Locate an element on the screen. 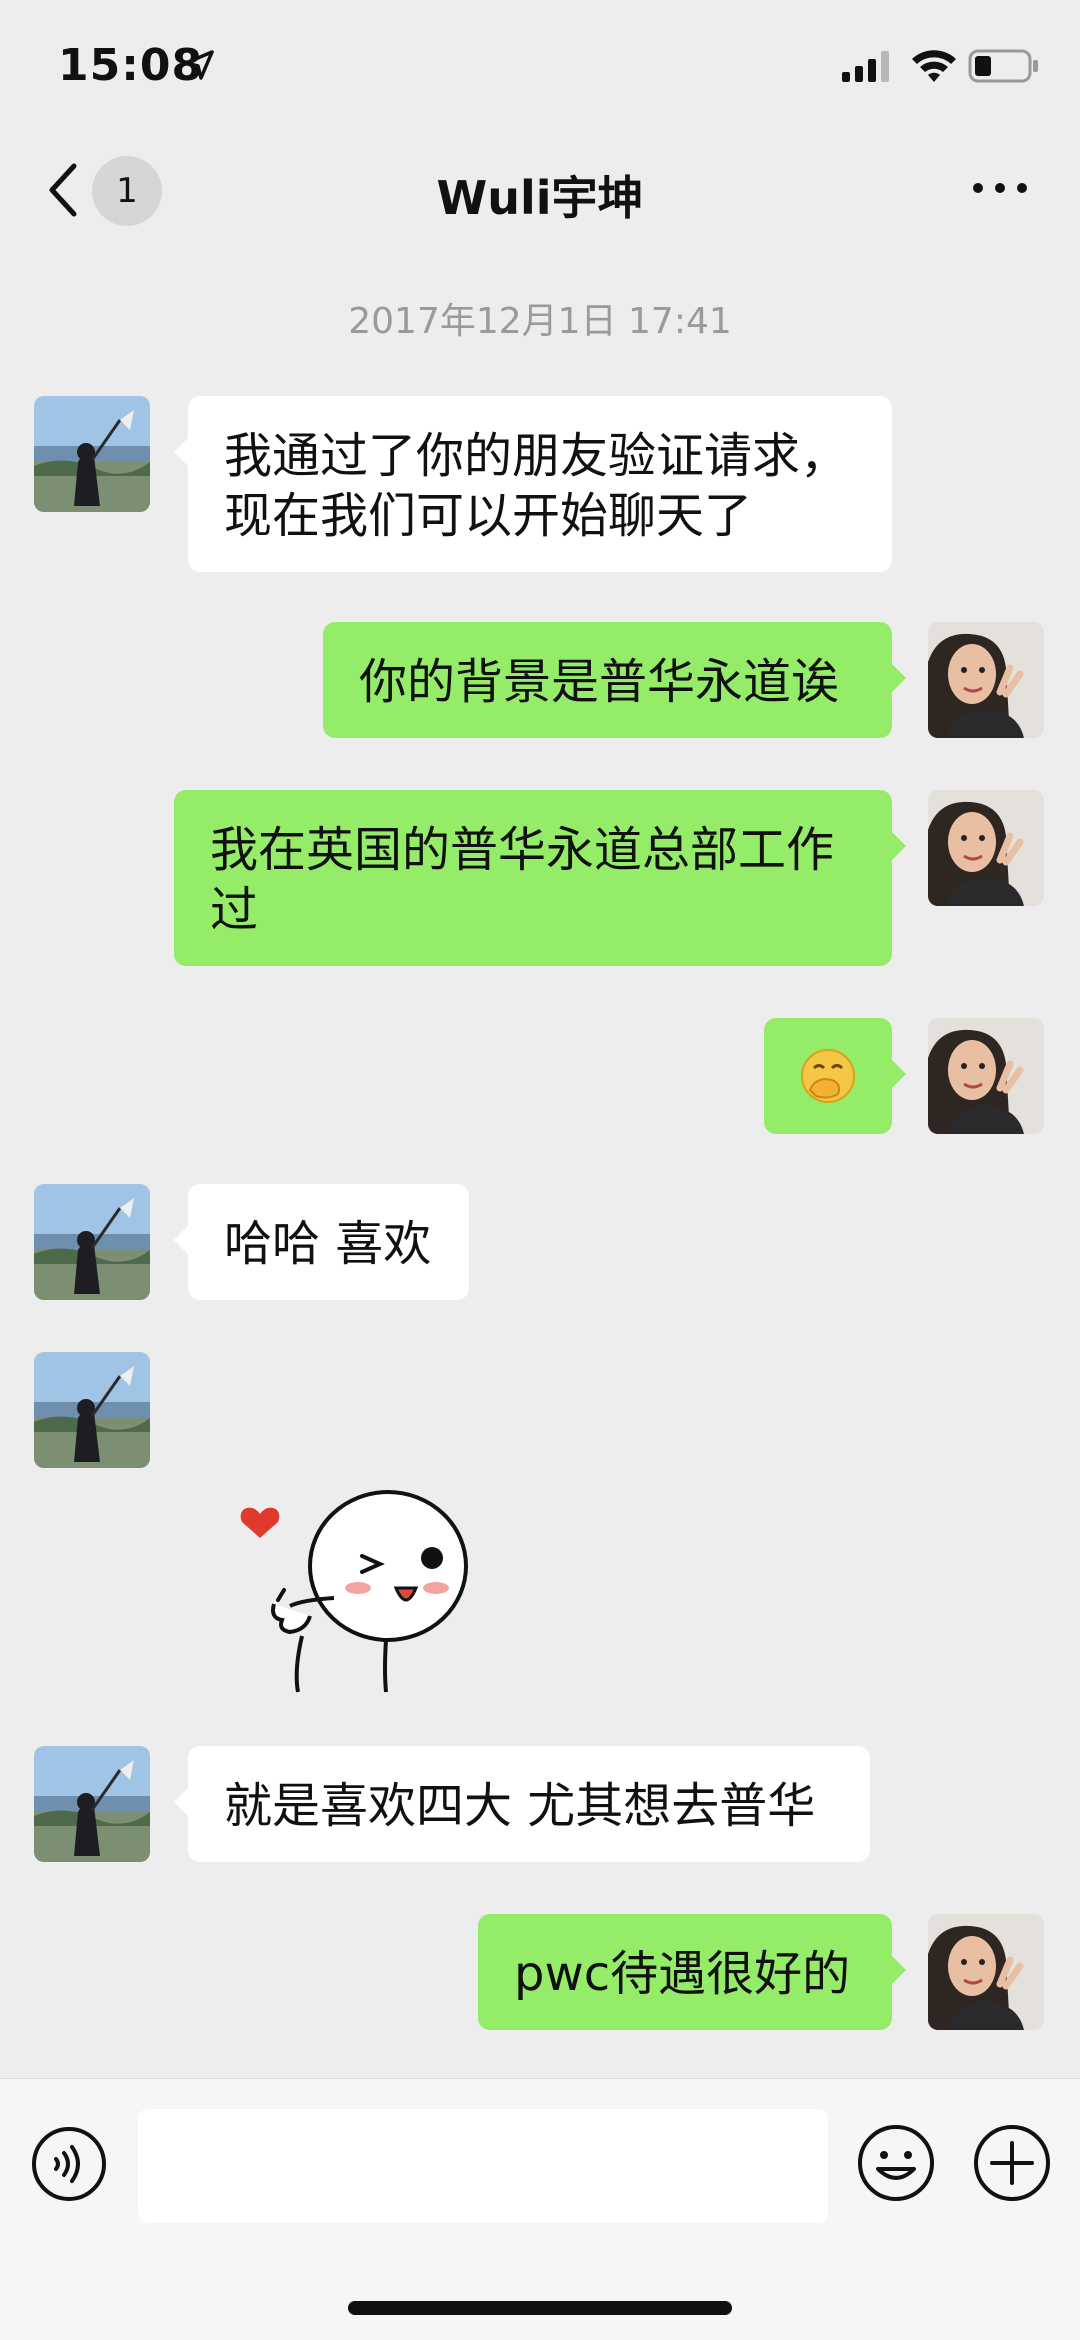  wink-heart-sticker is located at coordinates (350, 1590).